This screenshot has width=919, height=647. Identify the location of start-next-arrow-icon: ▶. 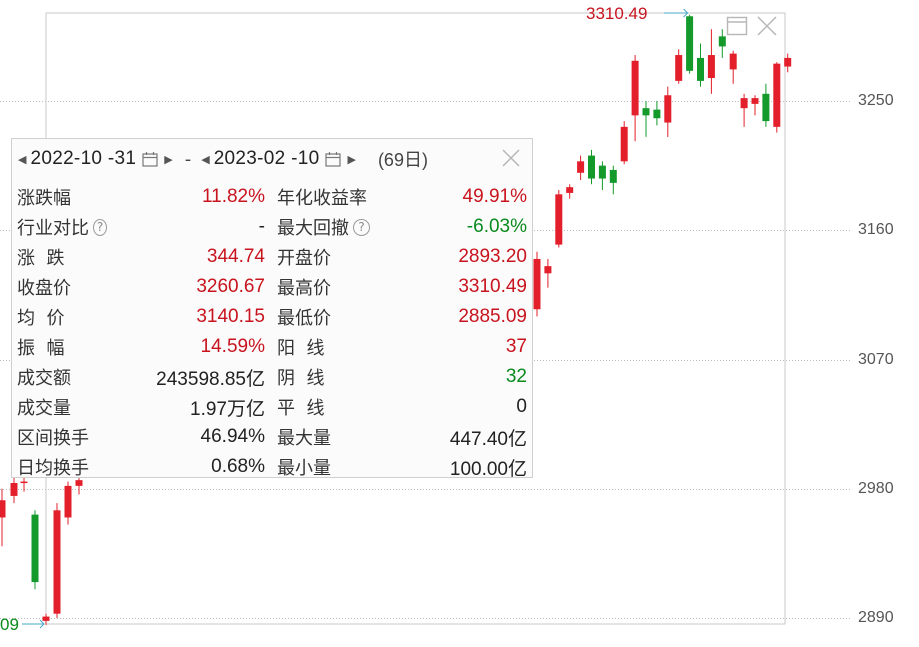
(168, 159).